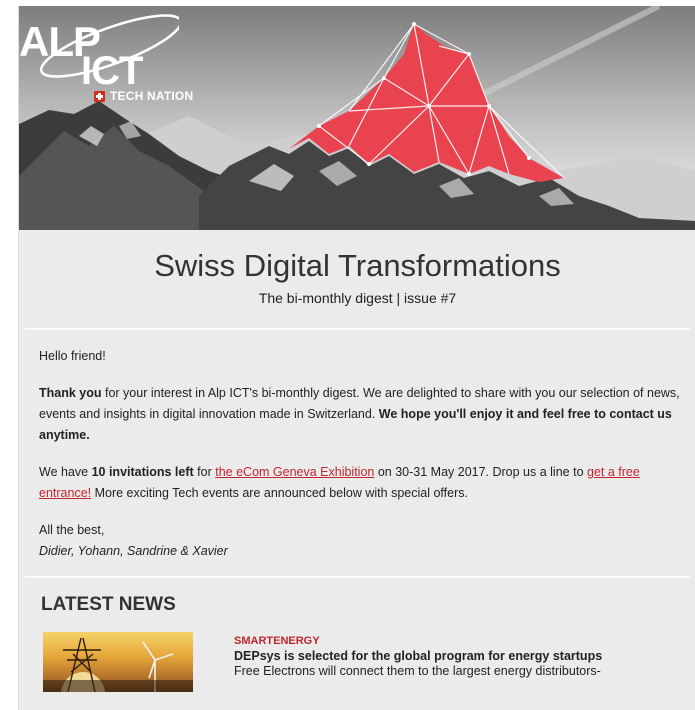 Image resolution: width=695 pixels, height=710 pixels. I want to click on invite-text-1: We have, so click(65, 472).